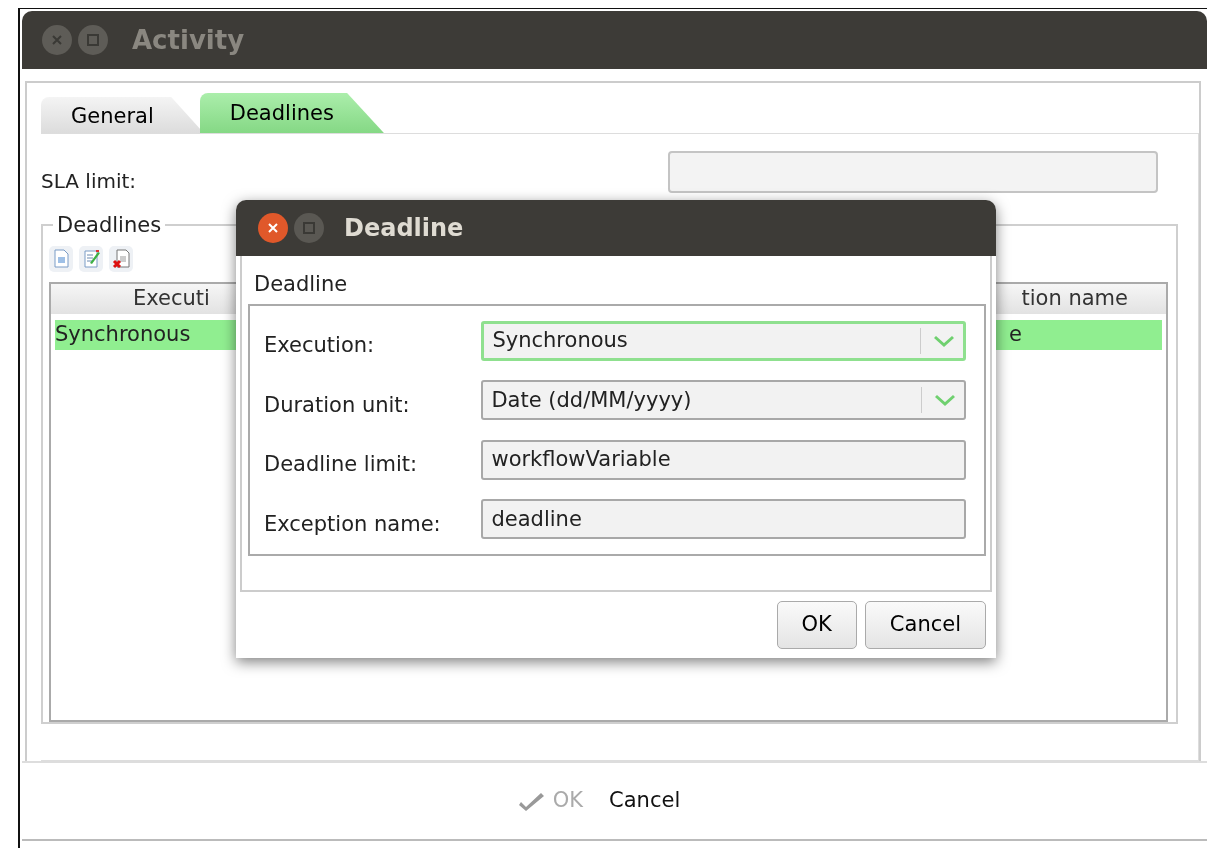 The height and width of the screenshot is (848, 1207). What do you see at coordinates (188, 40) in the screenshot?
I see `window-title: Activity` at bounding box center [188, 40].